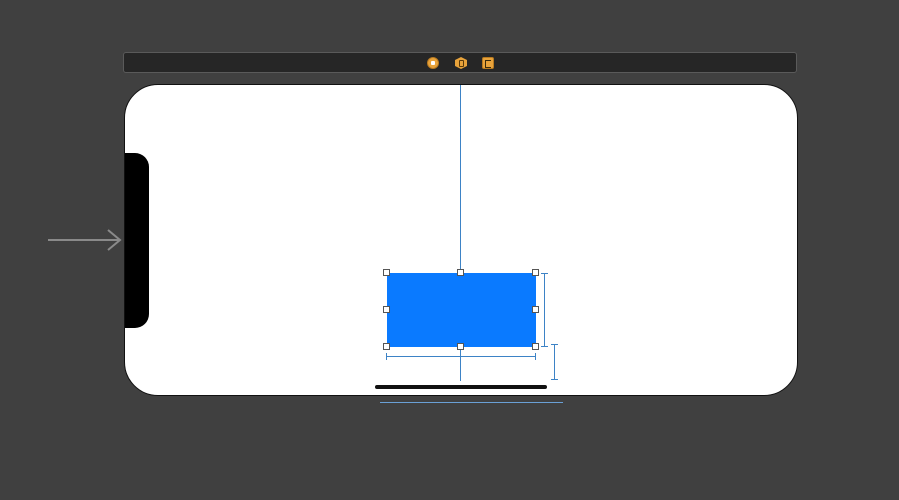 This screenshot has height=500, width=899. I want to click on first-responder-icon, so click(461, 63).